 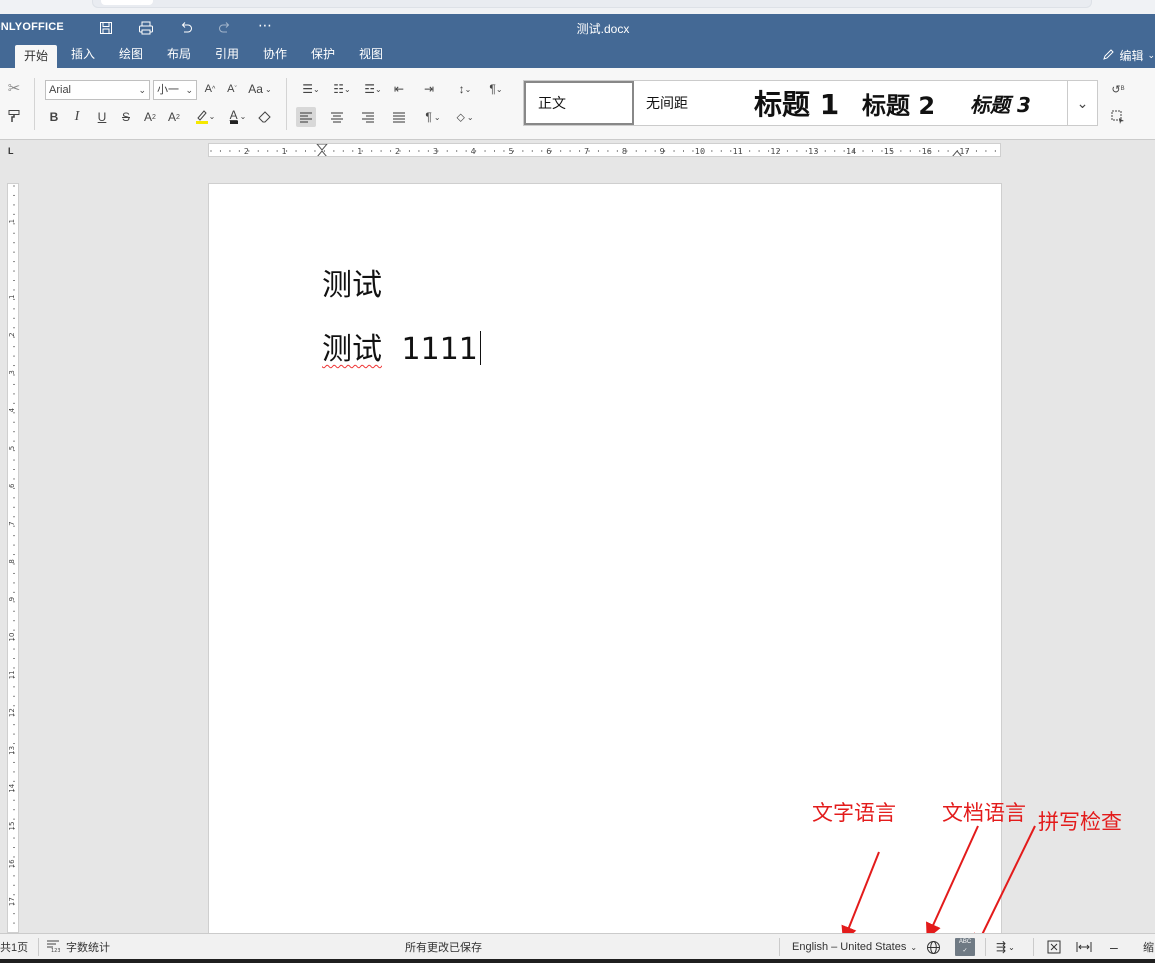 I want to click on bold-icon: B, so click(x=54, y=117).